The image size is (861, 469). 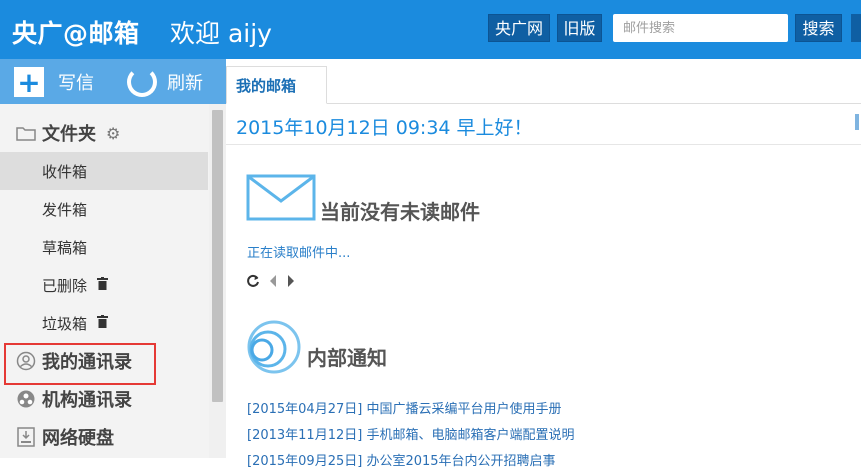 What do you see at coordinates (76, 83) in the screenshot?
I see `compose-label: 写信` at bounding box center [76, 83].